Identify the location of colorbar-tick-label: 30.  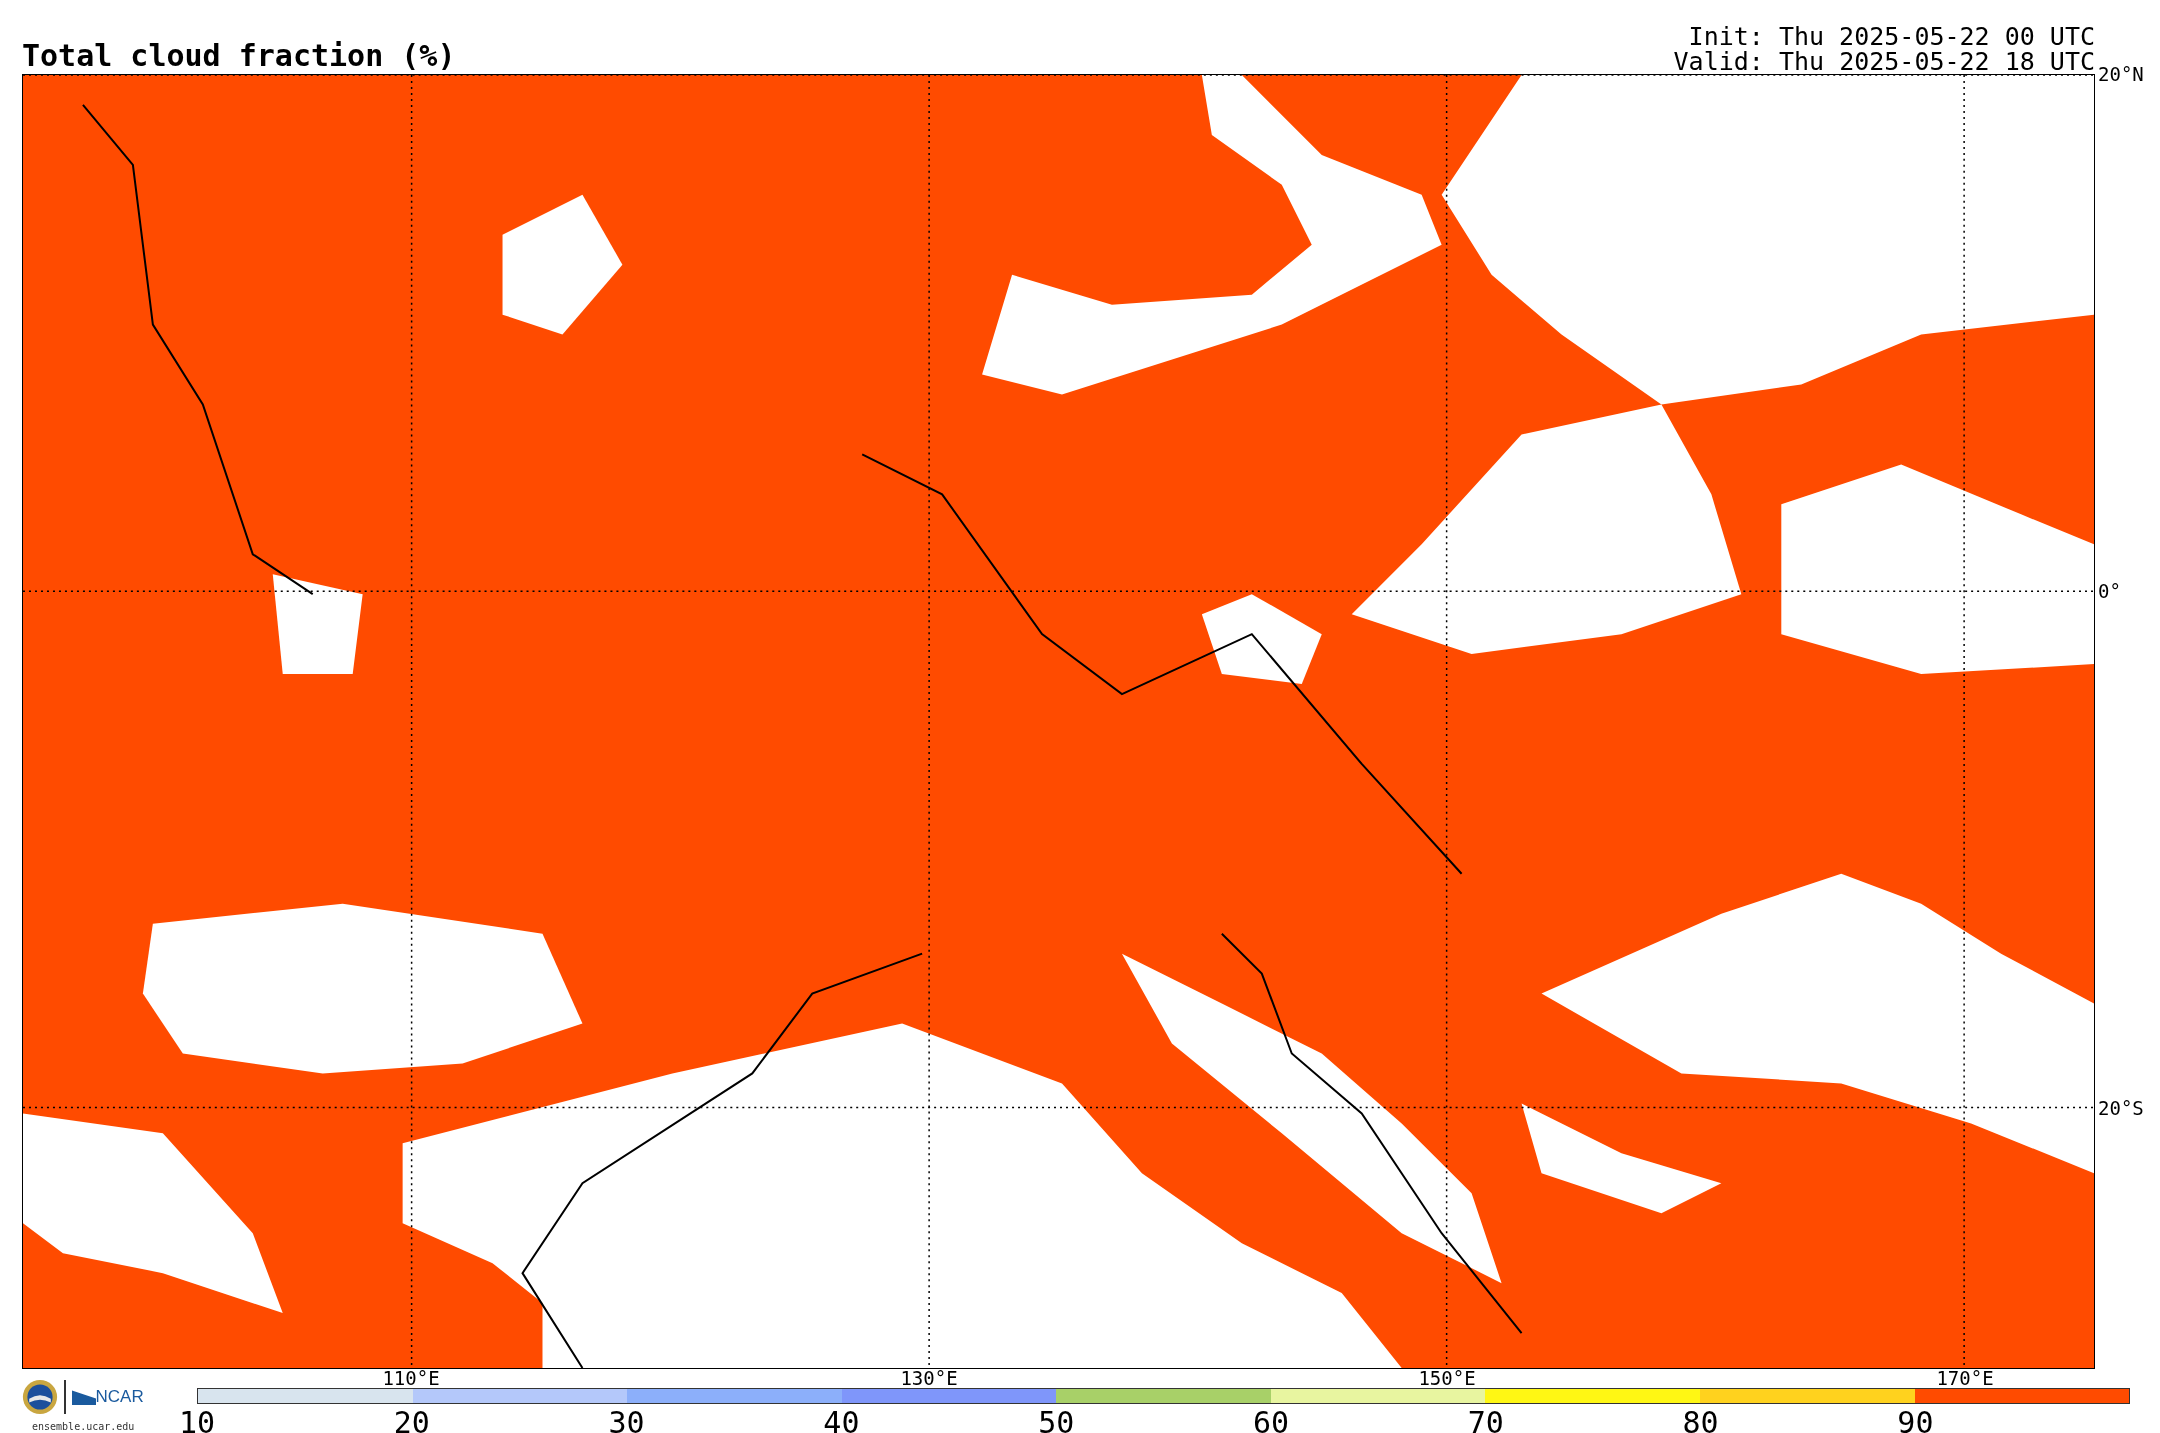
(626, 1419).